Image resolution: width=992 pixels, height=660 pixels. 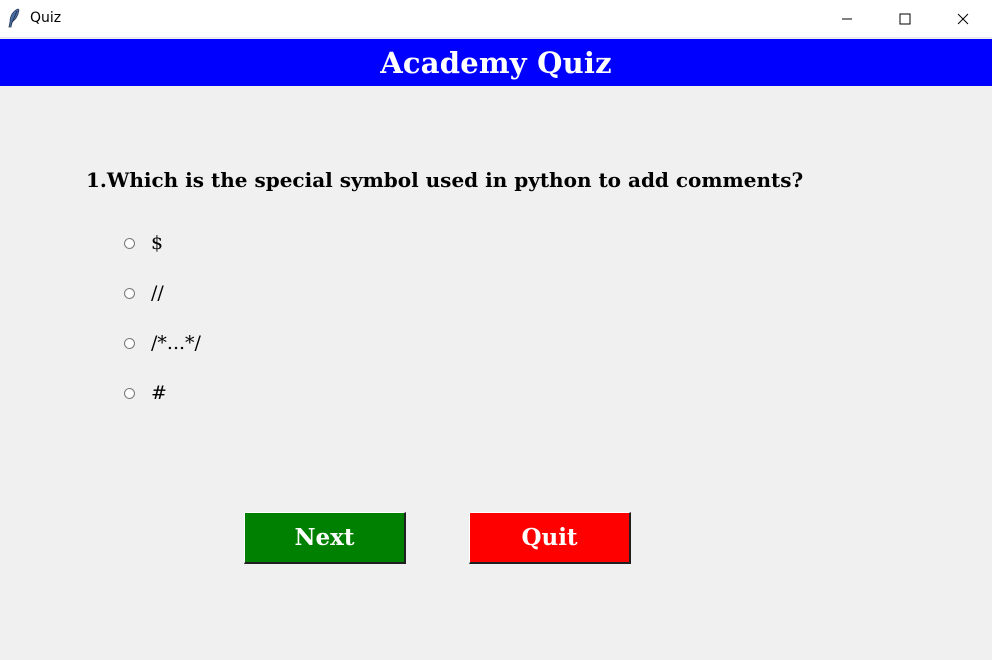 I want to click on option-3: /*...*/, so click(x=162, y=343).